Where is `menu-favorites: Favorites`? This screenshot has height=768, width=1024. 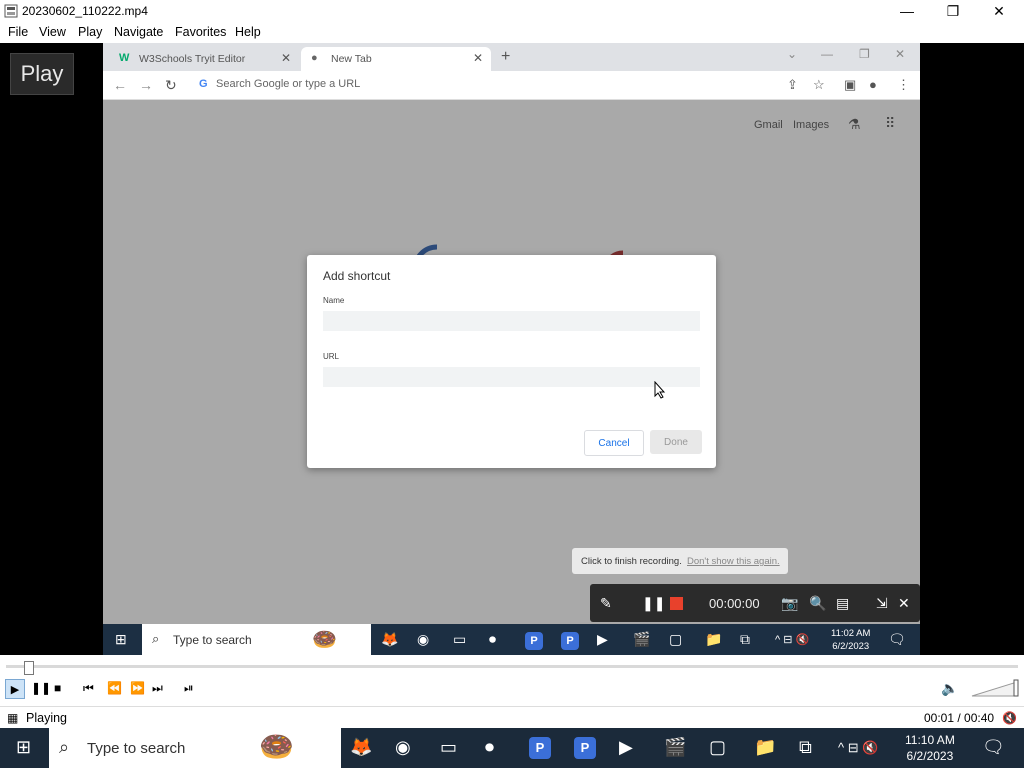 menu-favorites: Favorites is located at coordinates (200, 32).